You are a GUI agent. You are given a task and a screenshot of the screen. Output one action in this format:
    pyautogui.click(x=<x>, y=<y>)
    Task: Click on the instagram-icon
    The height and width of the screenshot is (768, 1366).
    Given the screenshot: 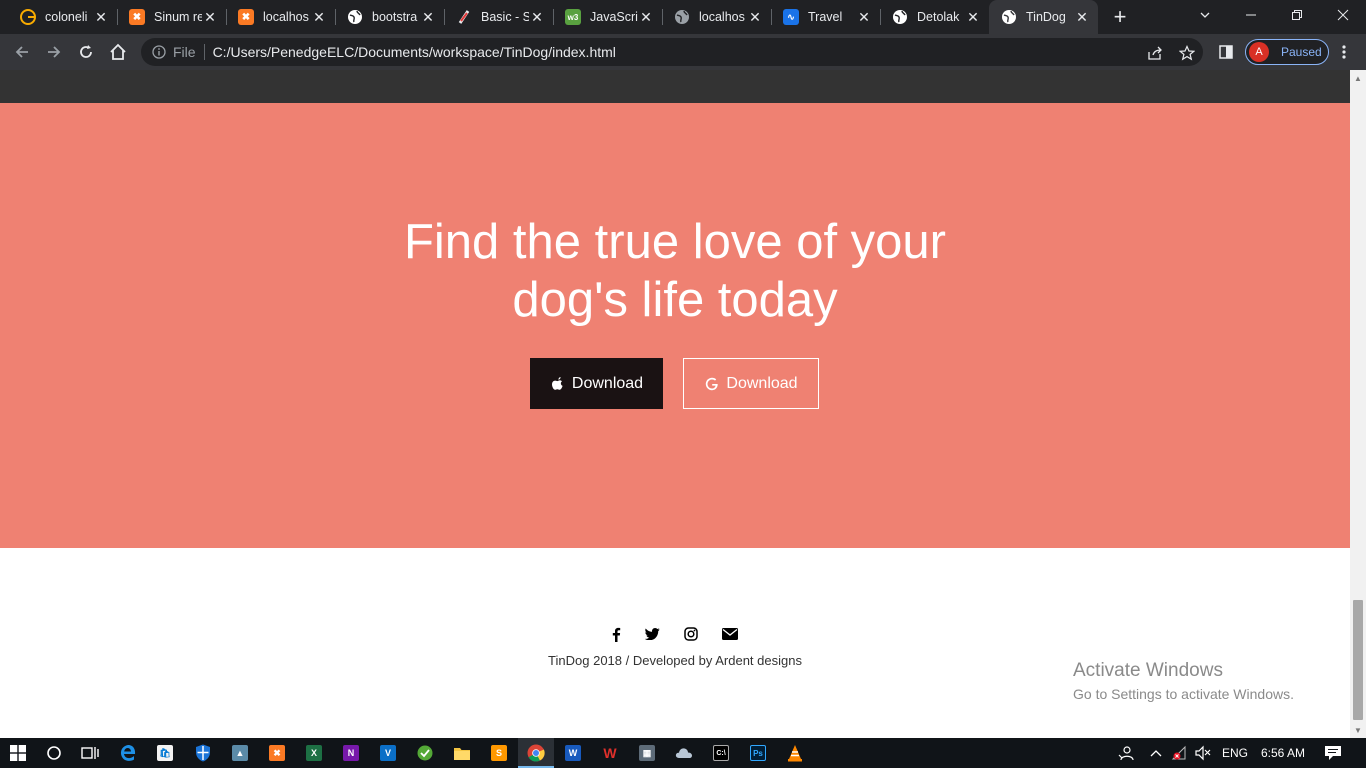 What is the action you would take?
    pyautogui.click(x=691, y=634)
    